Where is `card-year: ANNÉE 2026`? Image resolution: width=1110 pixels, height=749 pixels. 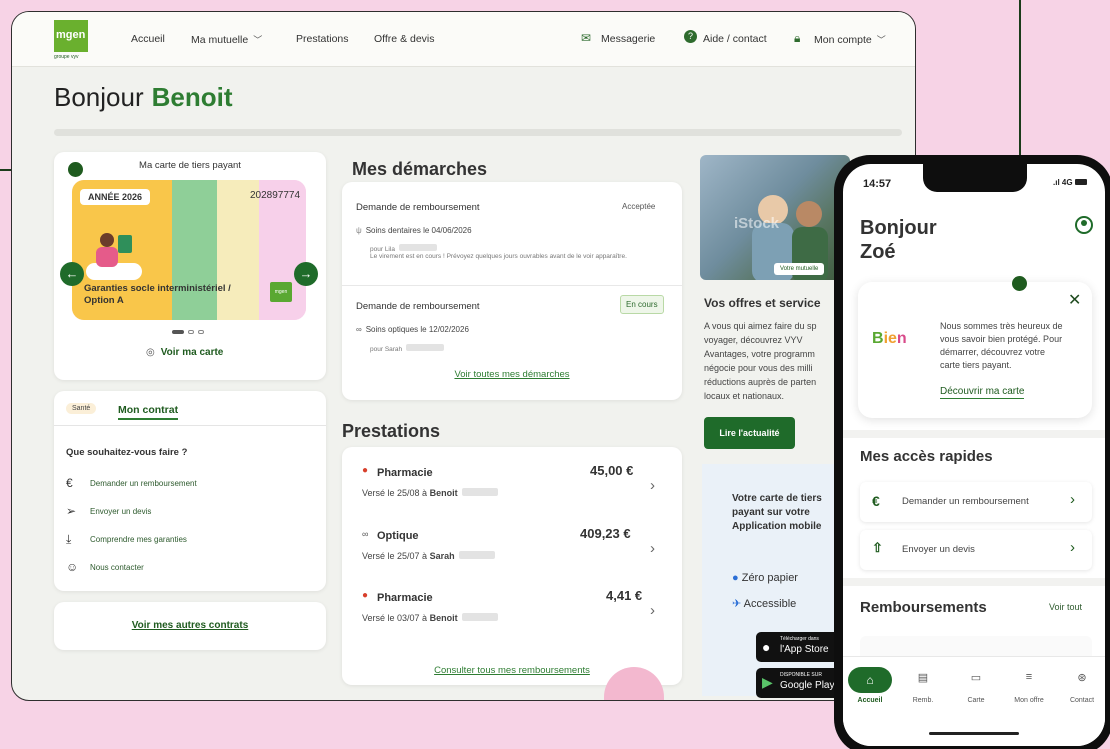
card-year: ANNÉE 2026 is located at coordinates (115, 197).